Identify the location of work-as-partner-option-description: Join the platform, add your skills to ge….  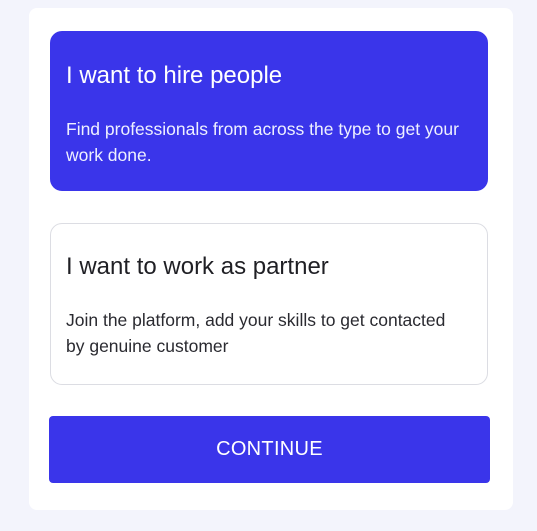
(256, 333).